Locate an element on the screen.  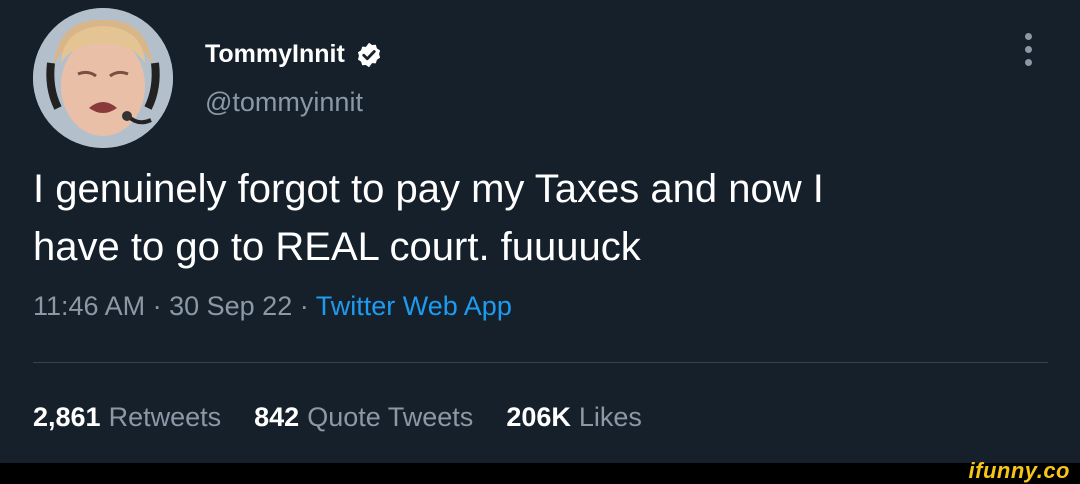
quote-tweets-stat: 842 Quote Tweets is located at coordinates (363, 417).